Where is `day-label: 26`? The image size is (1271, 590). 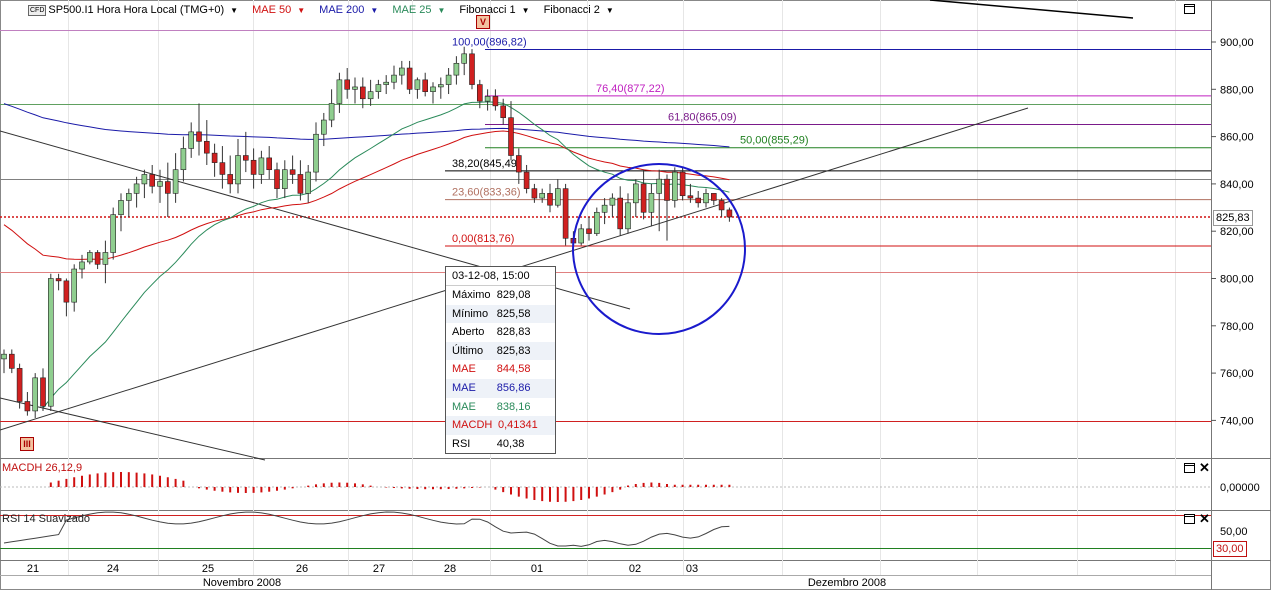 day-label: 26 is located at coordinates (302, 569).